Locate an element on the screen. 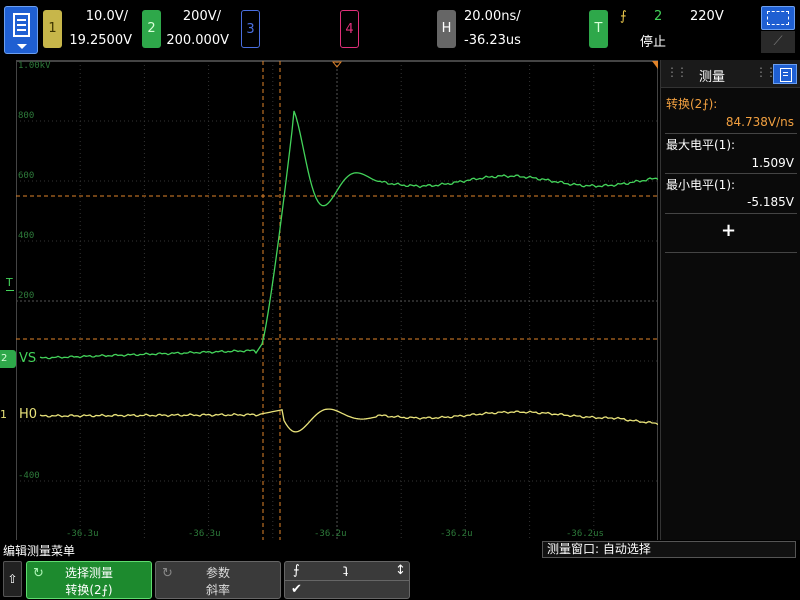 Image resolution: width=800 pixels, height=600 pixels. edge-options: ⨍ ʇ ↕ is located at coordinates (347, 572).